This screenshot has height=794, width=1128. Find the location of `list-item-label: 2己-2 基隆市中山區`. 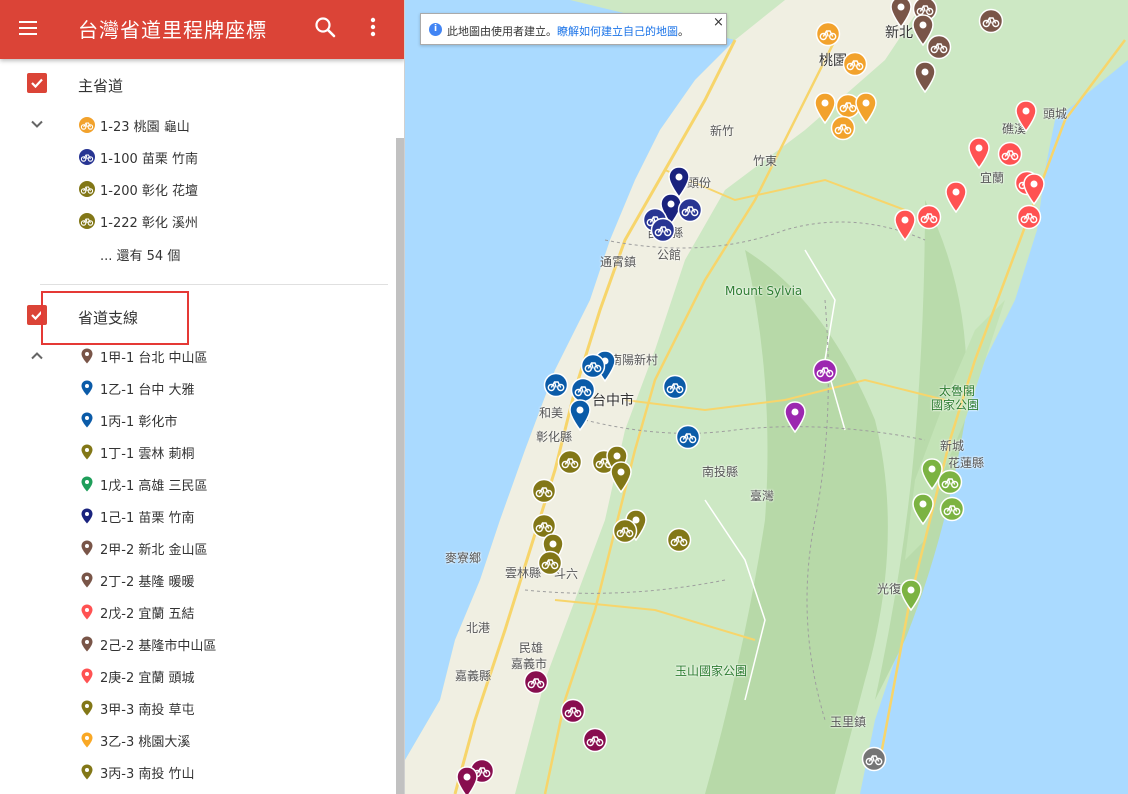

list-item-label: 2己-2 基隆市中山區 is located at coordinates (158, 646).